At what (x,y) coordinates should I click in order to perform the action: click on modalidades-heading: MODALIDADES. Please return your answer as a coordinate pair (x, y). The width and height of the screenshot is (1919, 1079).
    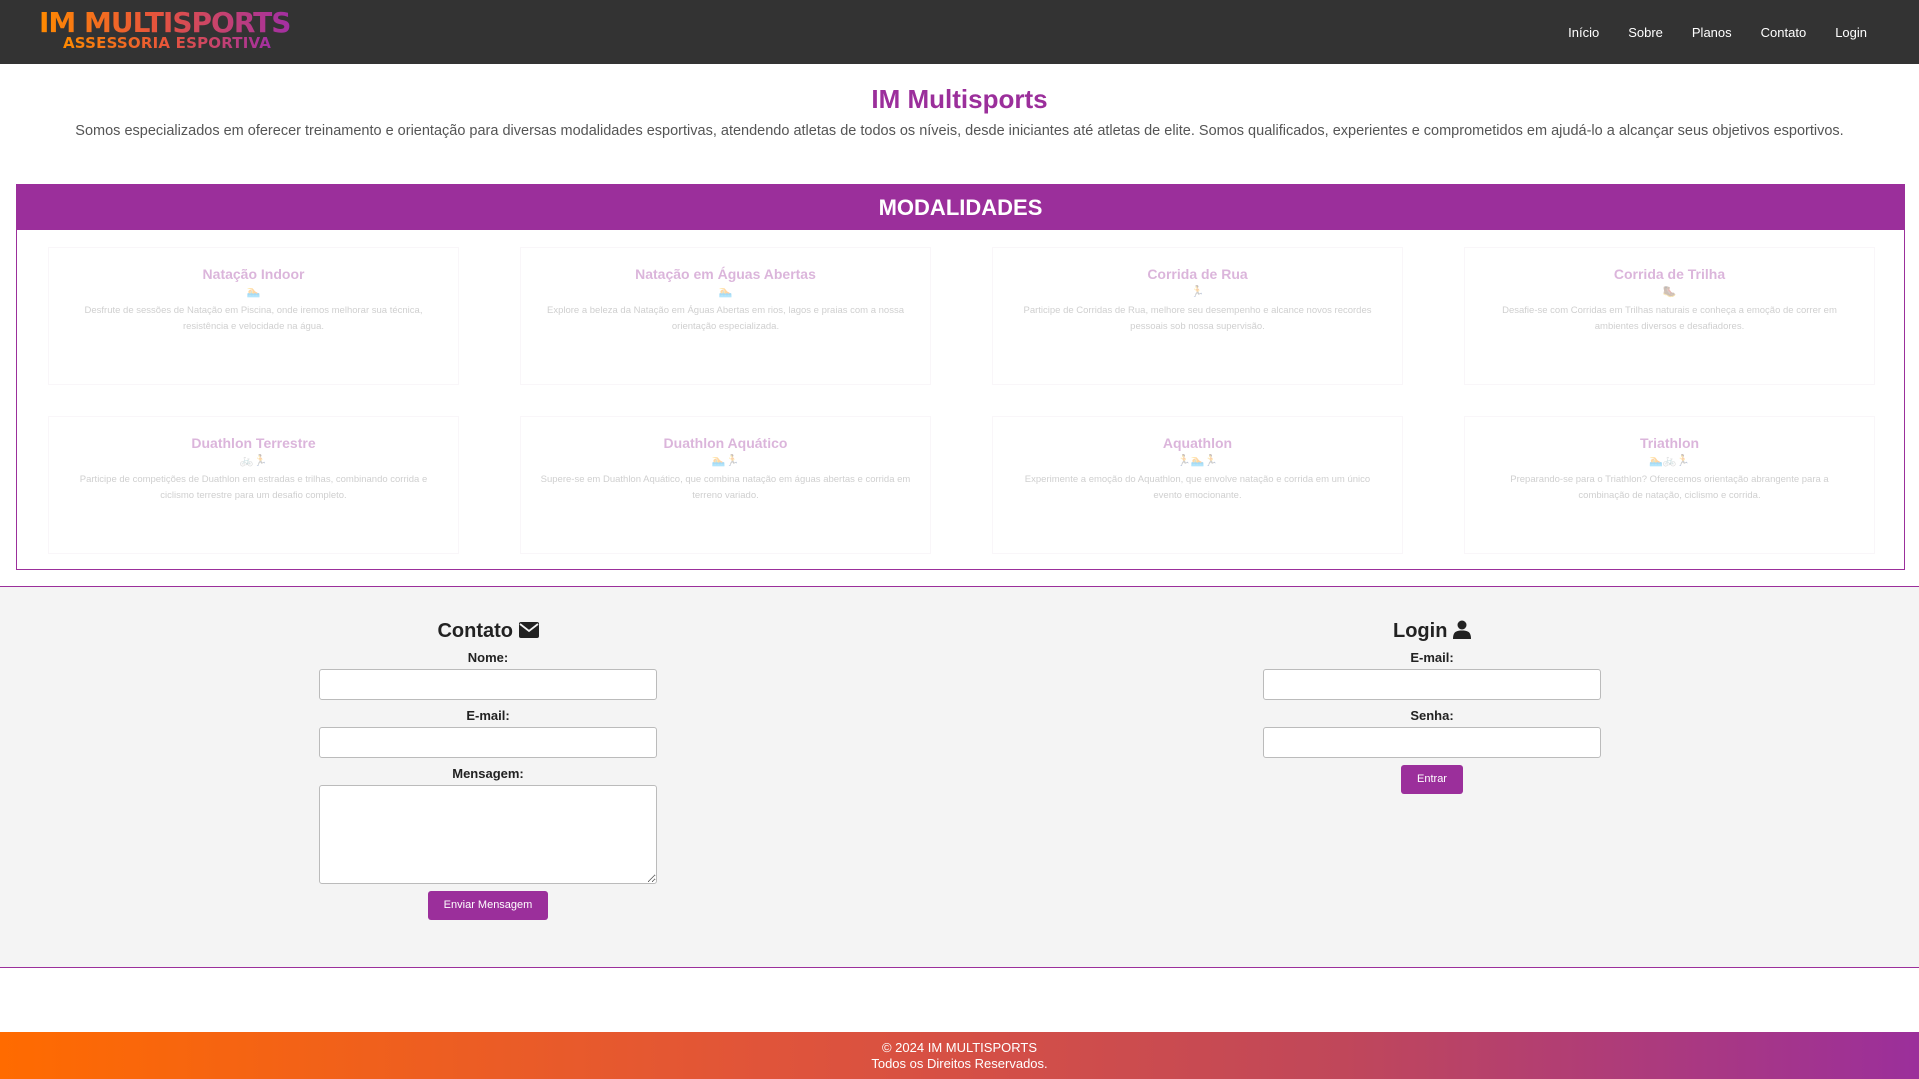
    Looking at the image, I should click on (960, 207).